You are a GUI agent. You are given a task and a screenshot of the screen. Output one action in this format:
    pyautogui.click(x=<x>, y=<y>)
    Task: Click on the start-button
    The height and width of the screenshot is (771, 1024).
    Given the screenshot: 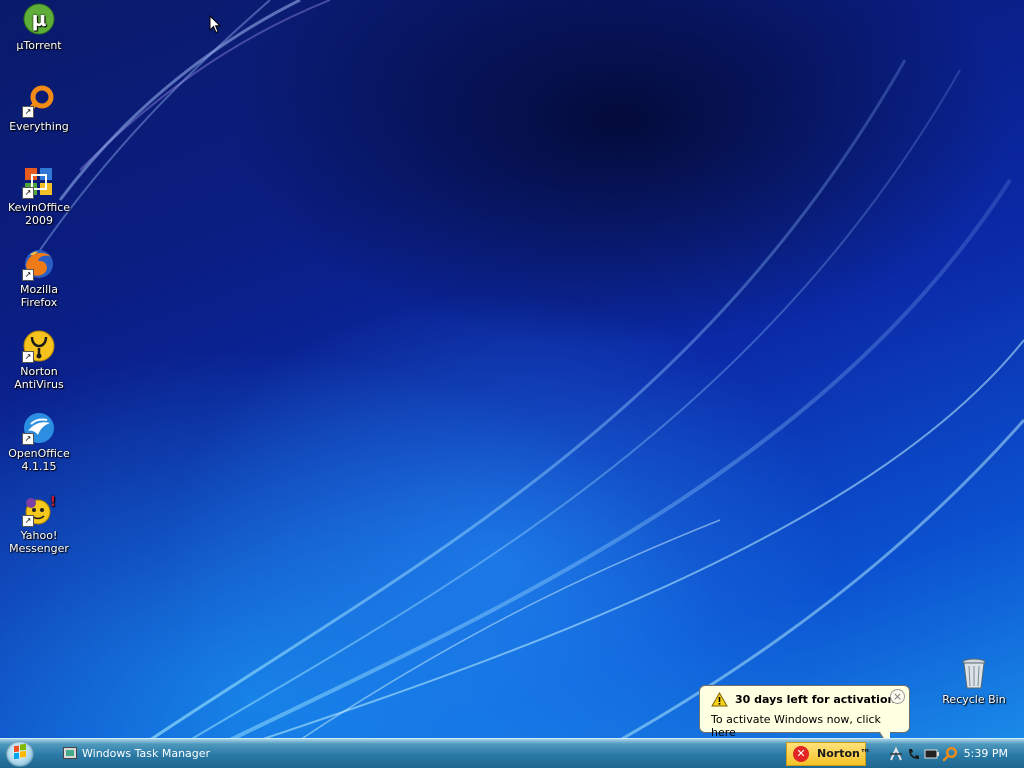 What is the action you would take?
    pyautogui.click(x=20, y=754)
    